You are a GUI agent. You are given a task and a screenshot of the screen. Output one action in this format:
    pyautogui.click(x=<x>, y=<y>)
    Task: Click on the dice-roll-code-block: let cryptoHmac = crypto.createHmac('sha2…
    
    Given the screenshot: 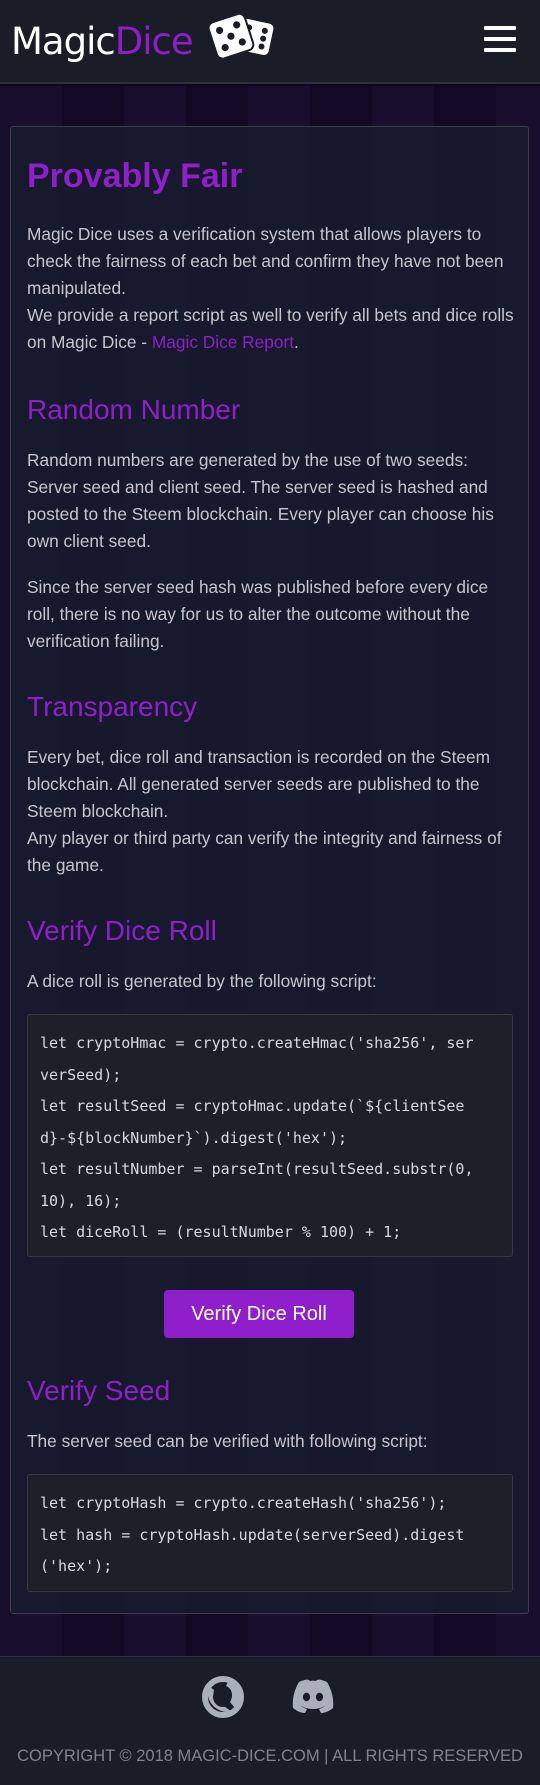 What is the action you would take?
    pyautogui.click(x=270, y=1135)
    